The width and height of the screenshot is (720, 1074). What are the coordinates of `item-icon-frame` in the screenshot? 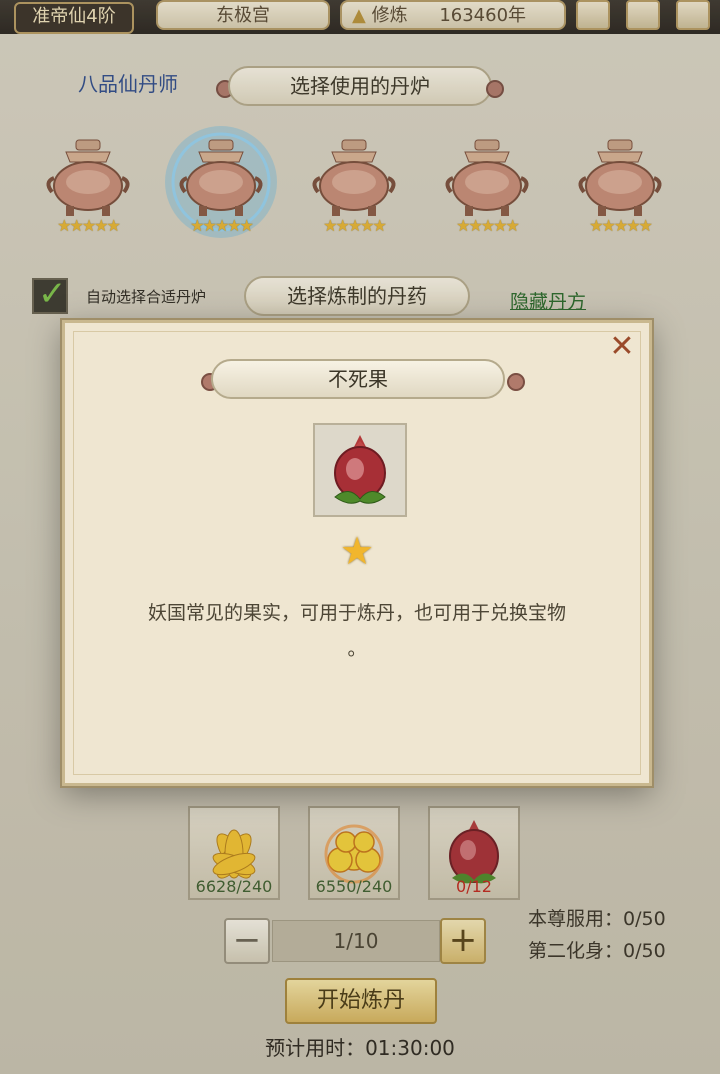 It's located at (360, 470).